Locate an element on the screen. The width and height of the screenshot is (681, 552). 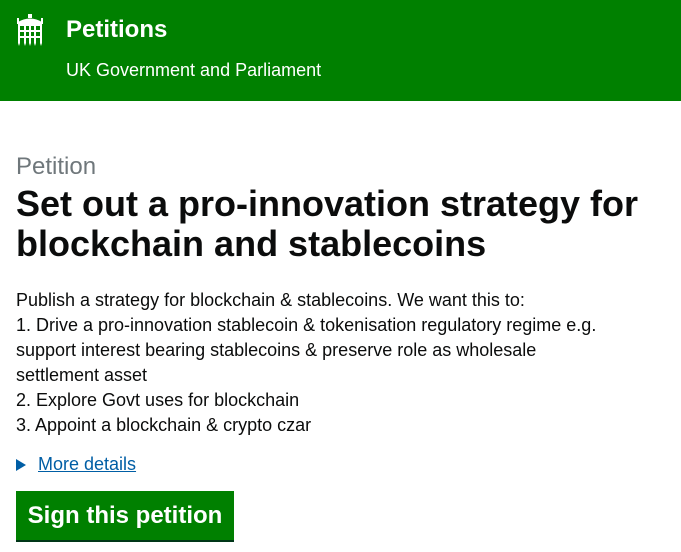
disclosure-triangle-icon is located at coordinates (21, 464).